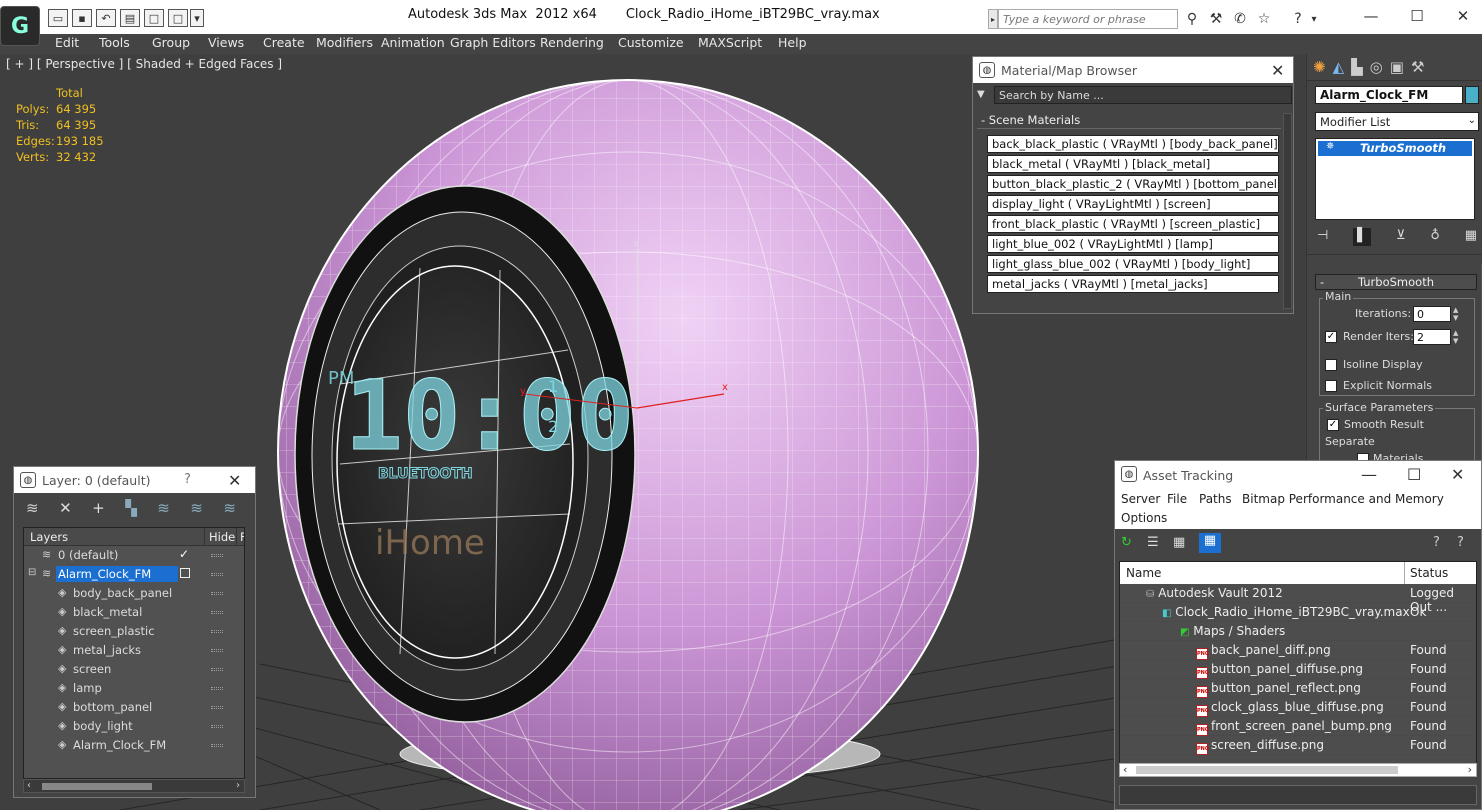 The width and height of the screenshot is (1482, 810). I want to click on menu-animation: Animation, so click(413, 44).